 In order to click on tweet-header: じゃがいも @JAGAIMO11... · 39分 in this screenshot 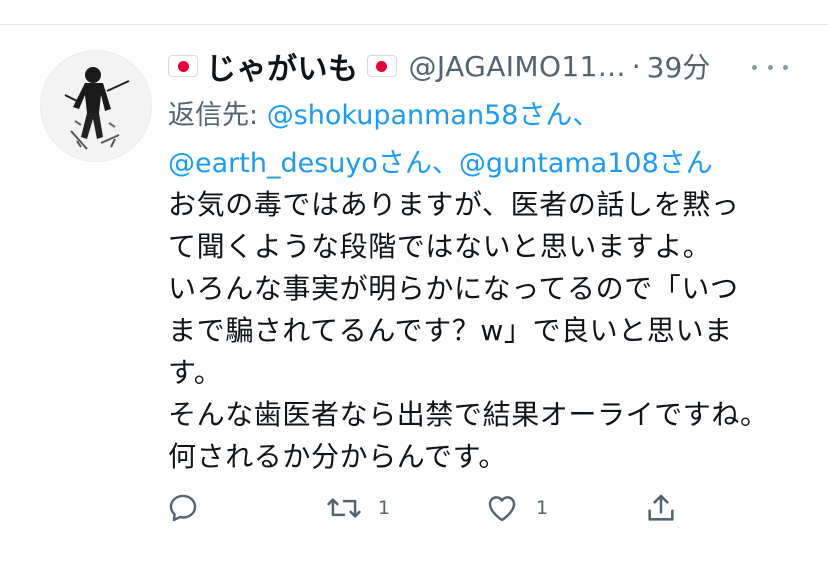, I will do `click(439, 66)`.